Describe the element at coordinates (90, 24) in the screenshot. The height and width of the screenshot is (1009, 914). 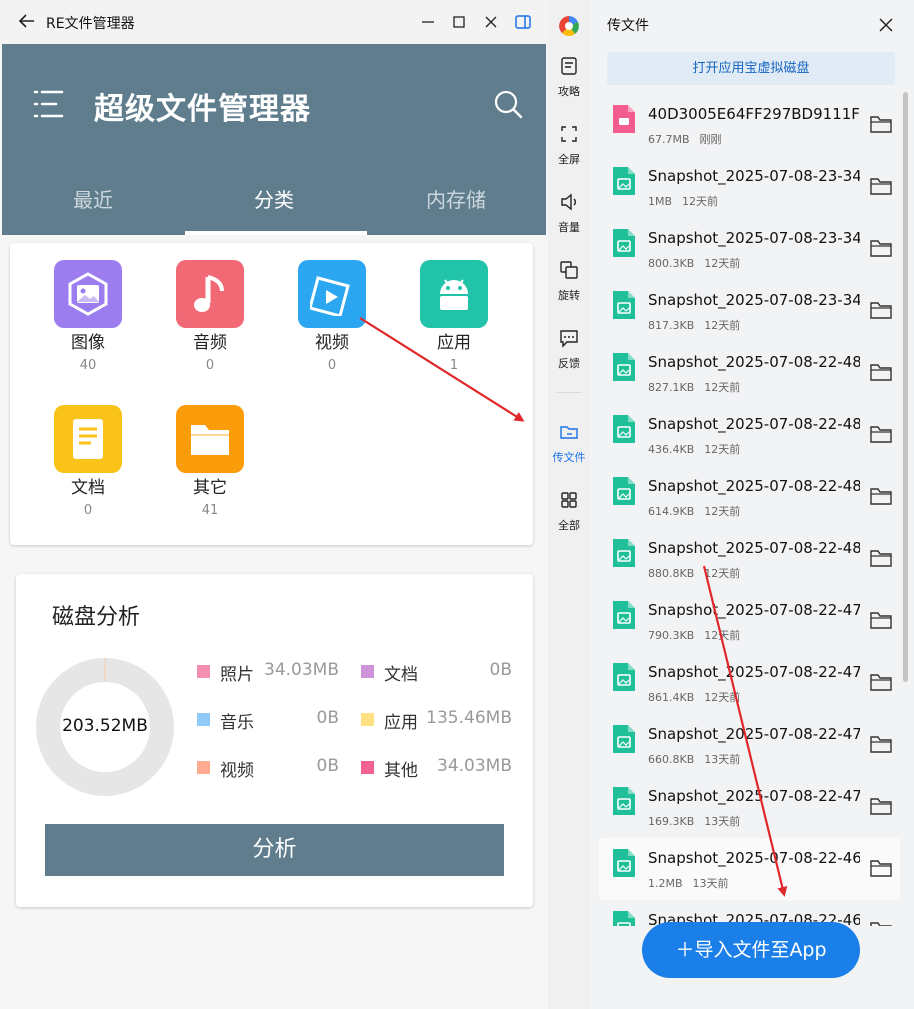
I see `window-title: RE文件管理器` at that location.